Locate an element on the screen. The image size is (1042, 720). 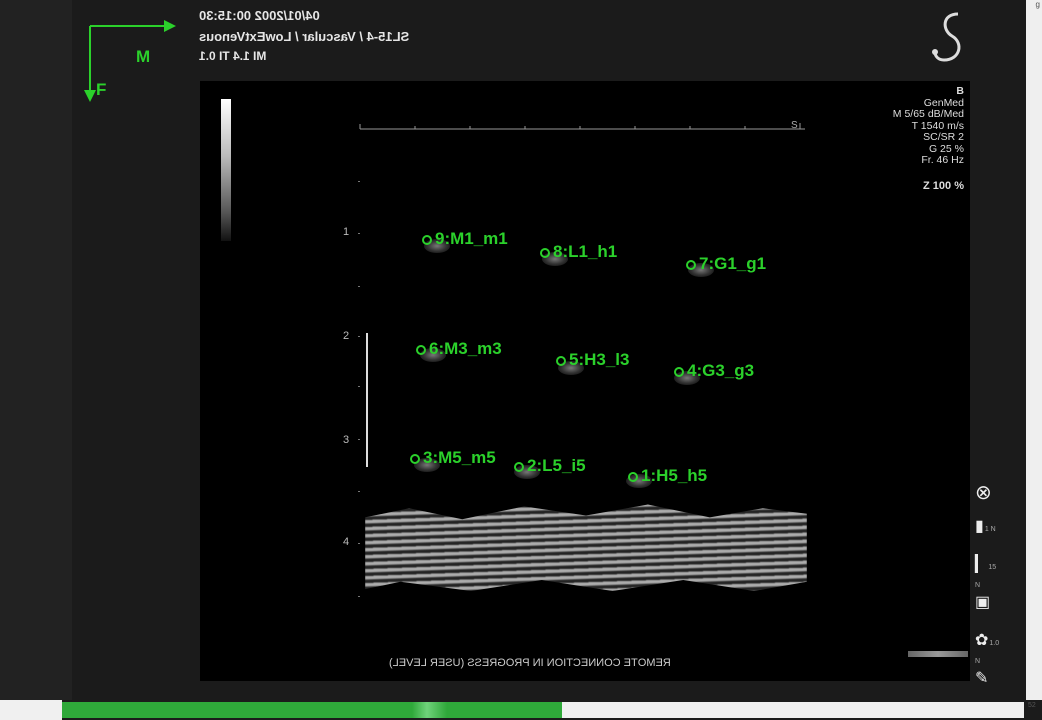
grayscale-bar is located at coordinates (226, 170).